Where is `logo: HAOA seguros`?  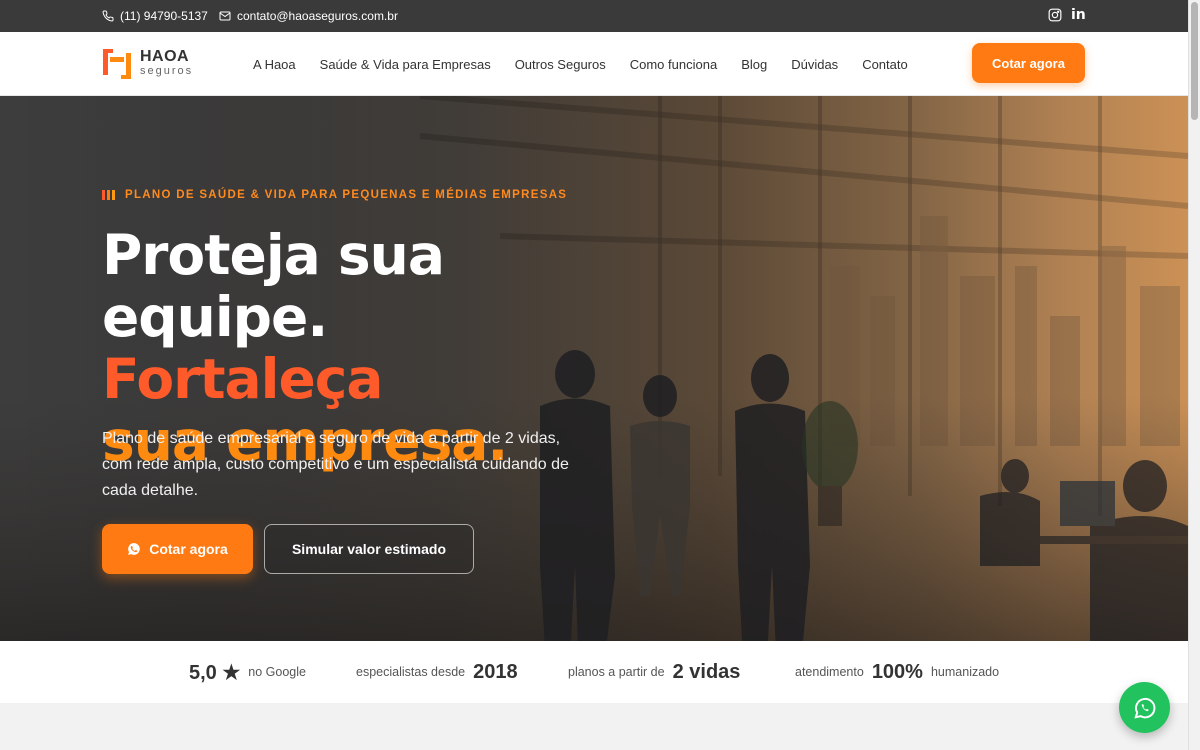 logo: HAOA seguros is located at coordinates (147, 63).